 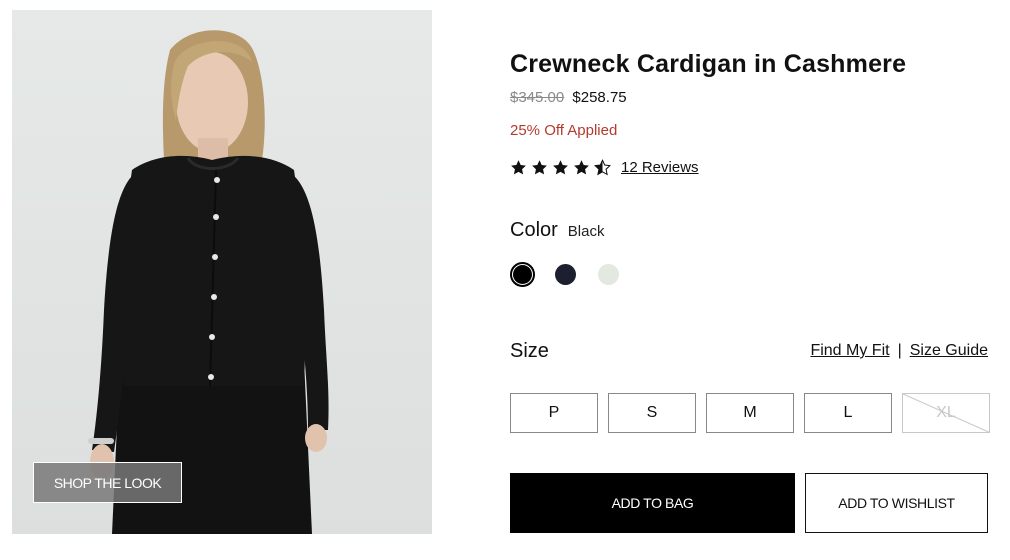 I want to click on product-title: Crewneck Cardigan in Cashmere, so click(x=708, y=64).